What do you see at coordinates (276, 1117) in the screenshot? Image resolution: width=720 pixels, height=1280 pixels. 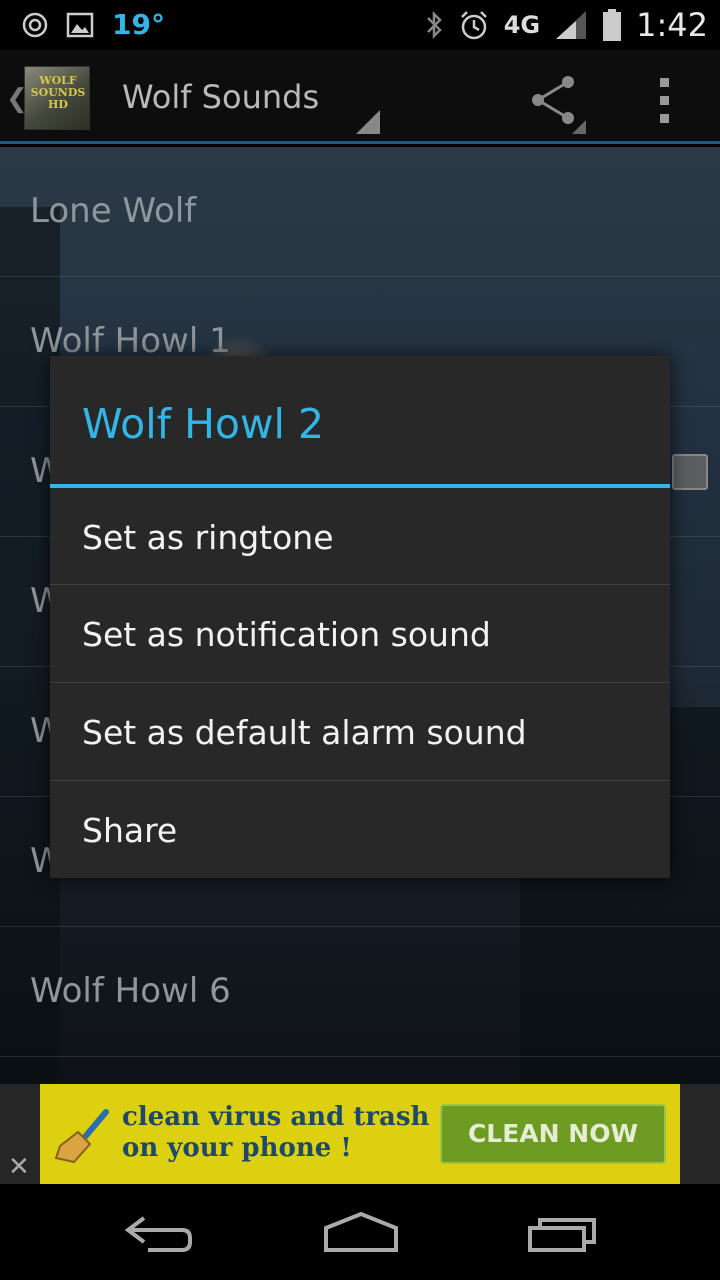 I see `ad-line1: clean virus and trash` at bounding box center [276, 1117].